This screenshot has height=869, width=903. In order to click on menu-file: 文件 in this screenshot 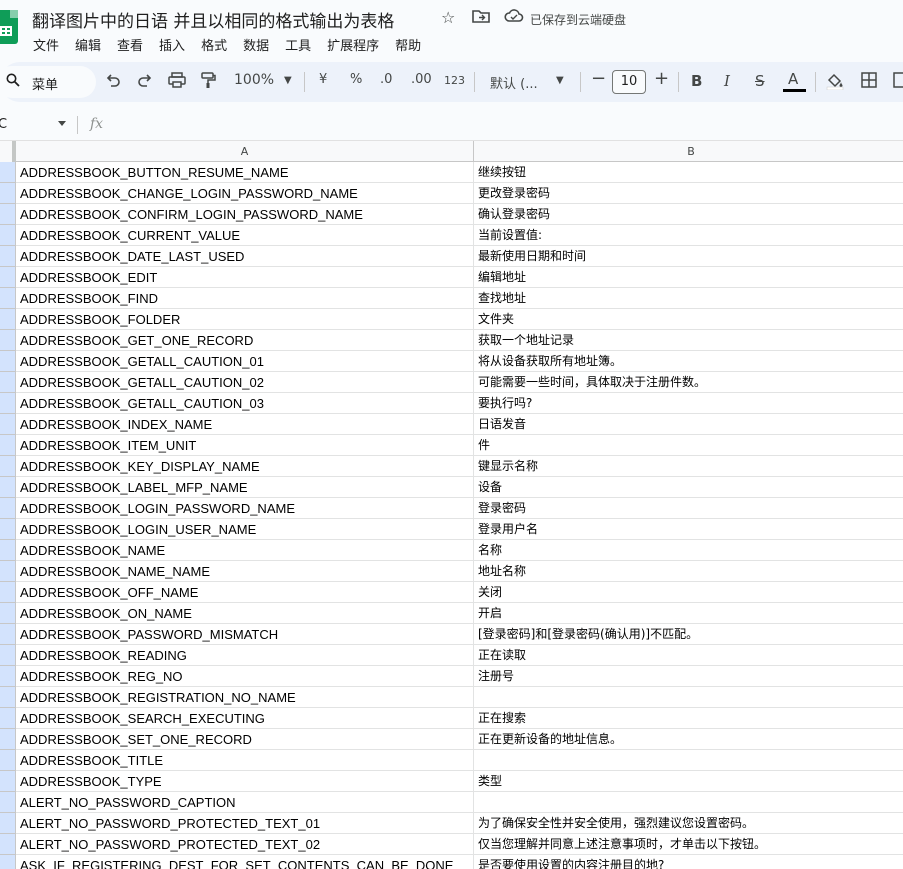, I will do `click(46, 45)`.